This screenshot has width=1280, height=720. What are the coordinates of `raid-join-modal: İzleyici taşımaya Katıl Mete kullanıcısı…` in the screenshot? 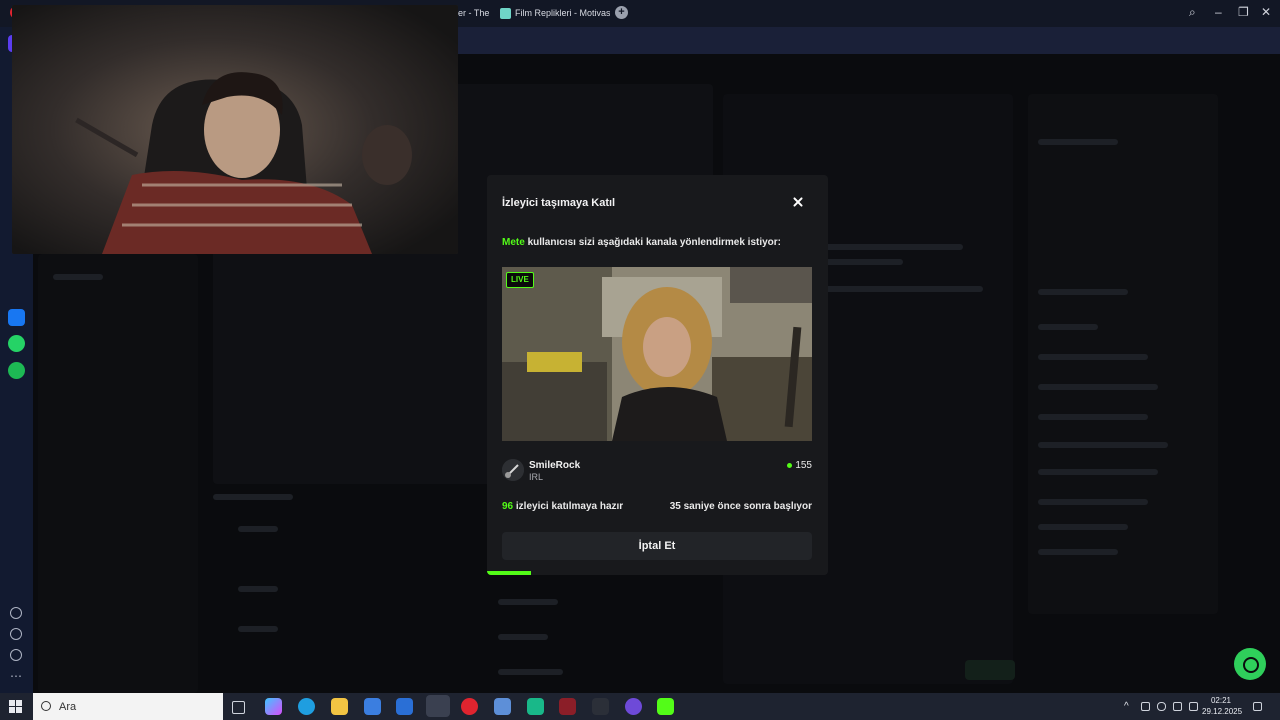 It's located at (657, 375).